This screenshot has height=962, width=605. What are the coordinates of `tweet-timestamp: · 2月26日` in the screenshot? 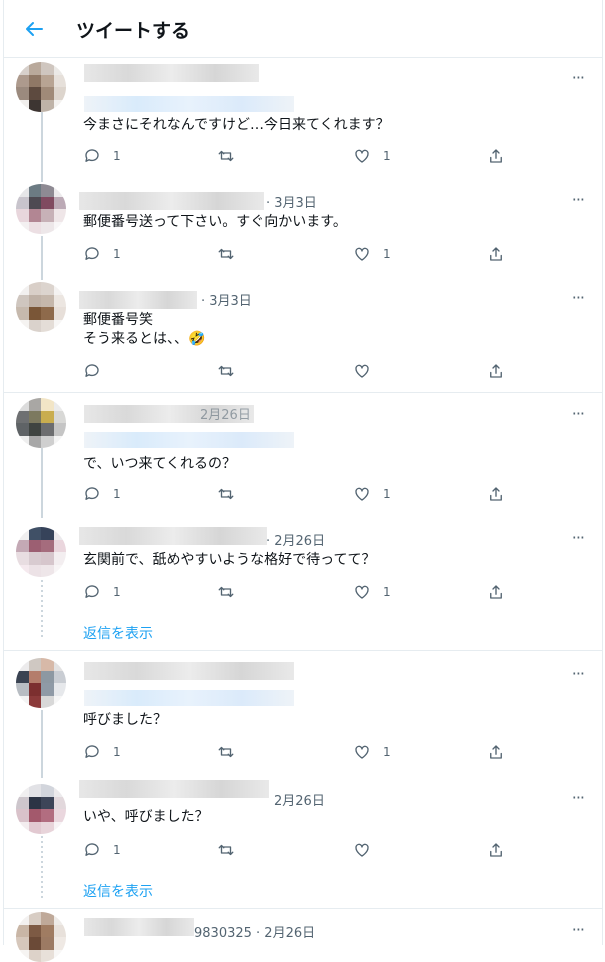 It's located at (295, 539).